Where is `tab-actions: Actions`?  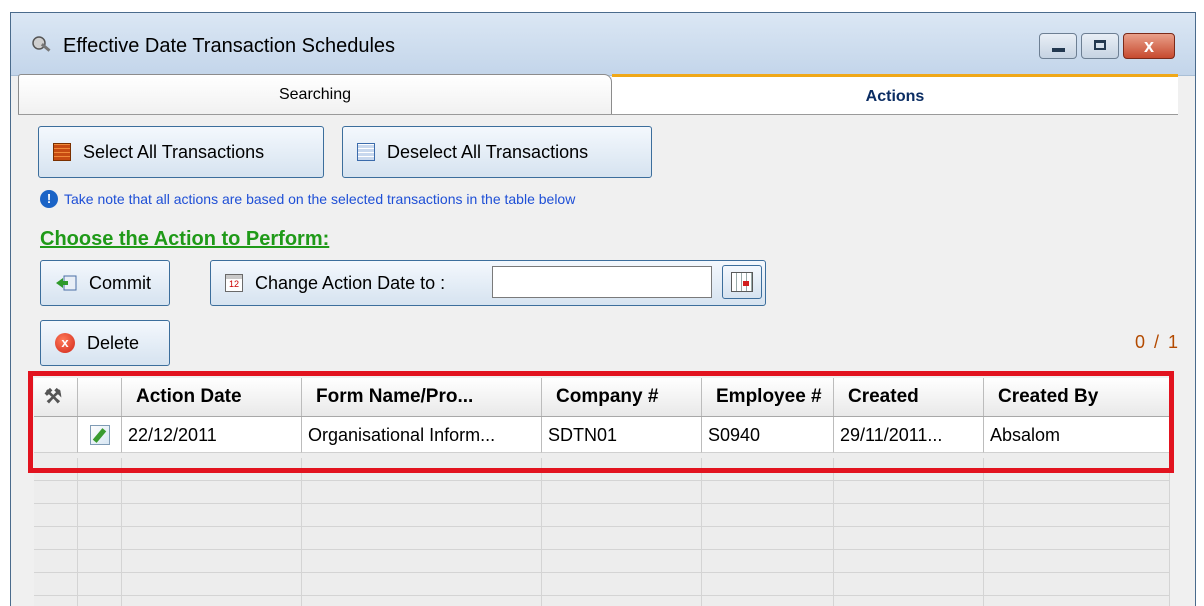 tab-actions: Actions is located at coordinates (895, 94).